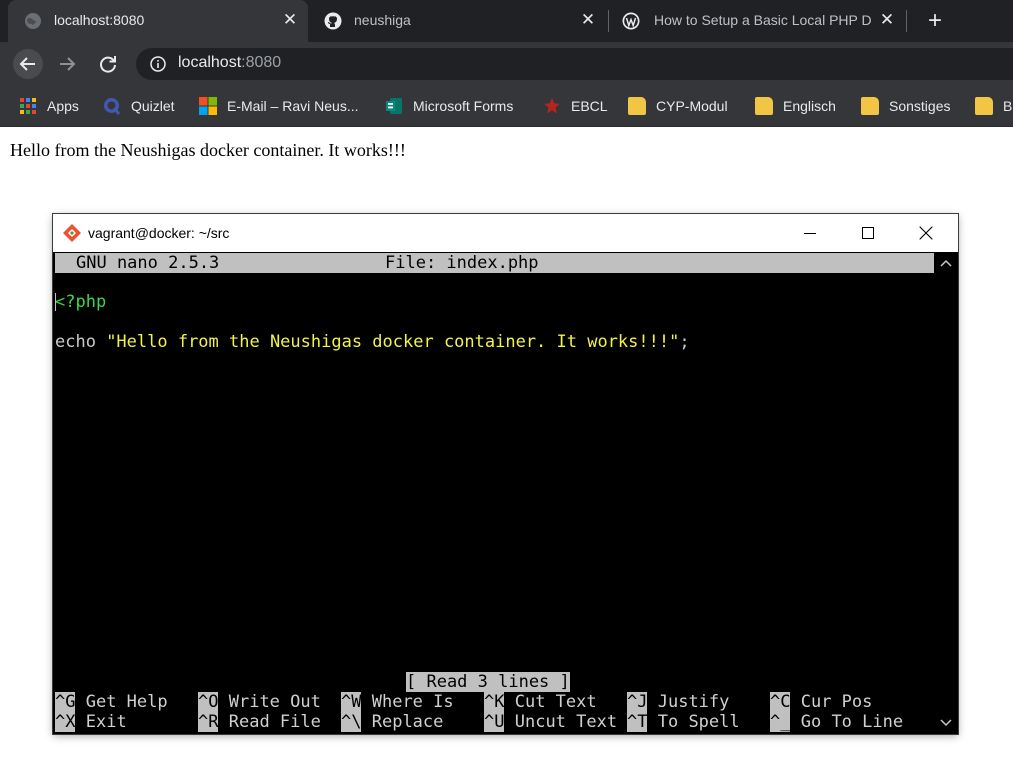 The image size is (1013, 768). What do you see at coordinates (65, 702) in the screenshot?
I see `shortcut-key: ^G` at bounding box center [65, 702].